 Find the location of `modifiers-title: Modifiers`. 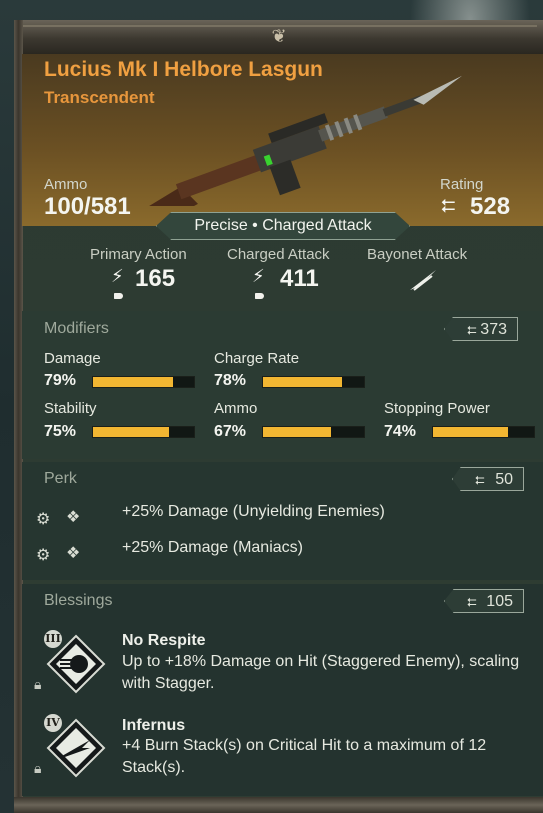

modifiers-title: Modifiers is located at coordinates (76, 328).